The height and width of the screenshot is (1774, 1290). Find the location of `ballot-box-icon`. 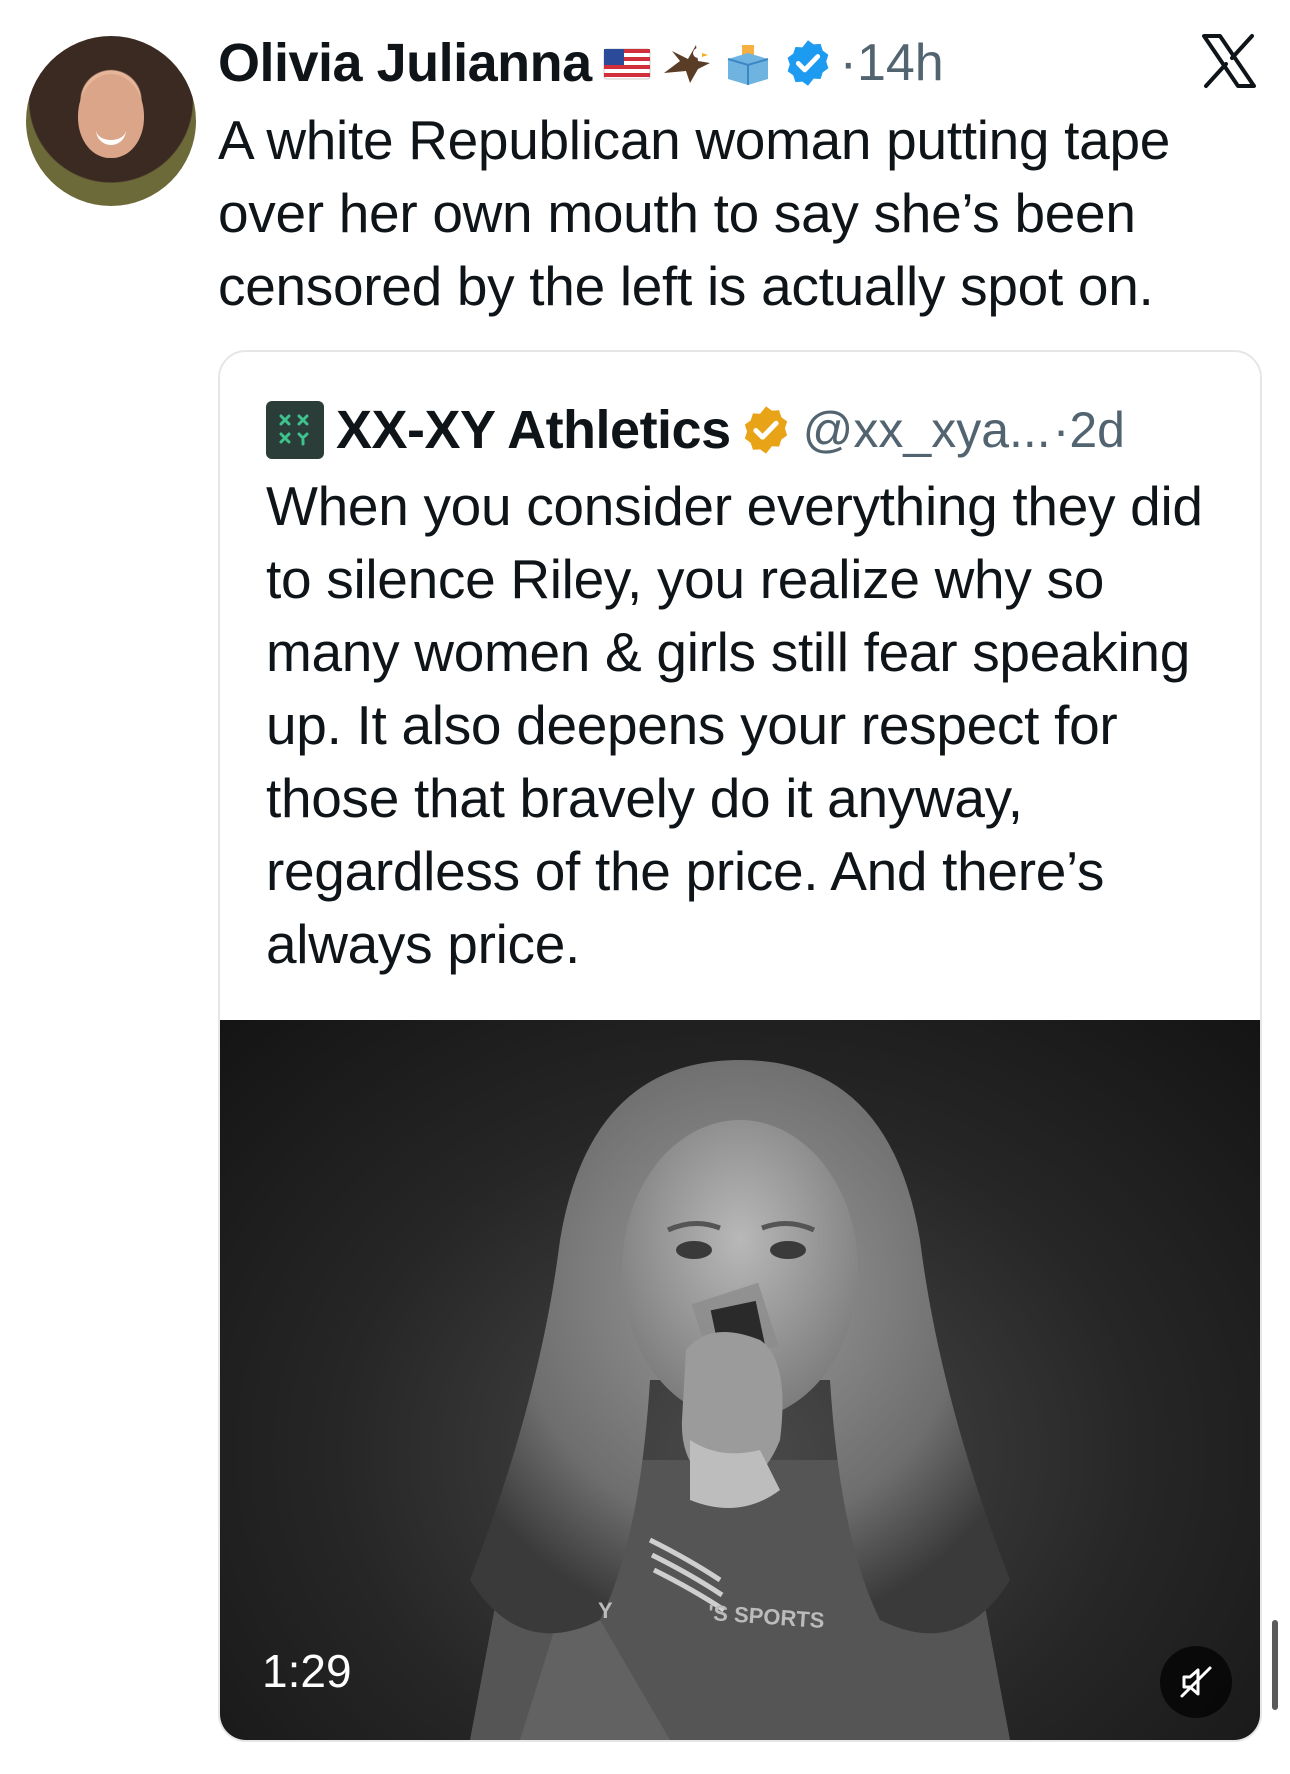

ballot-box-icon is located at coordinates (747, 64).